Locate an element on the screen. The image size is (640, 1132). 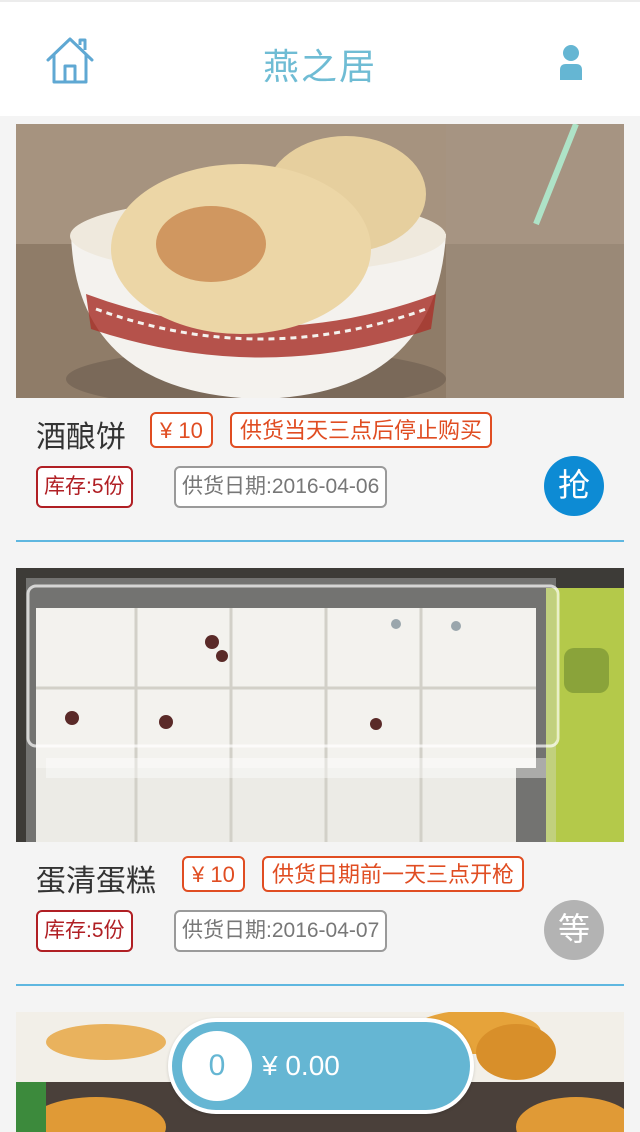
user-button is located at coordinates (571, 63).